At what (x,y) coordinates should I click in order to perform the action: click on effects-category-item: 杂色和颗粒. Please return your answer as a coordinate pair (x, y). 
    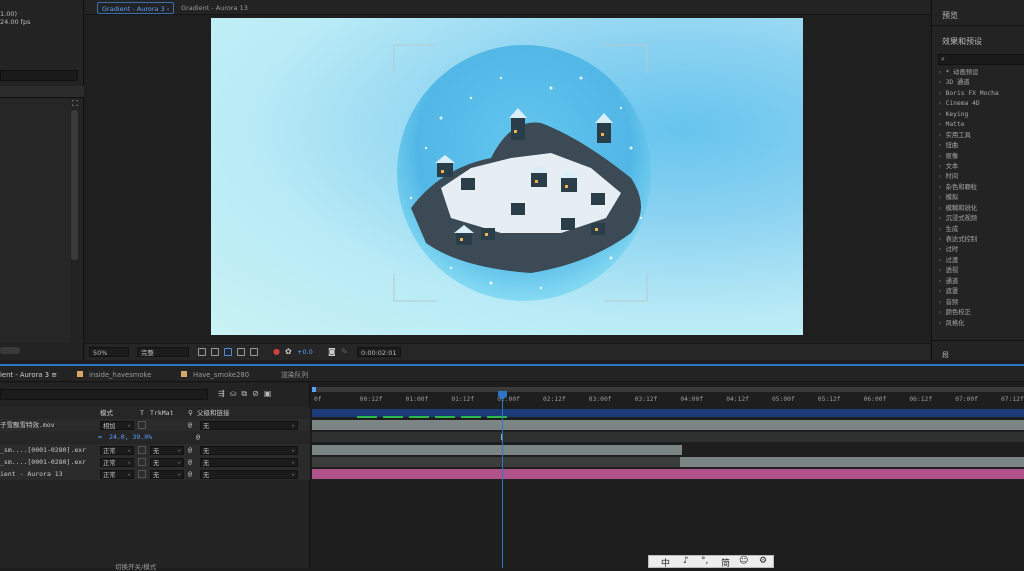
    Looking at the image, I should click on (981, 188).